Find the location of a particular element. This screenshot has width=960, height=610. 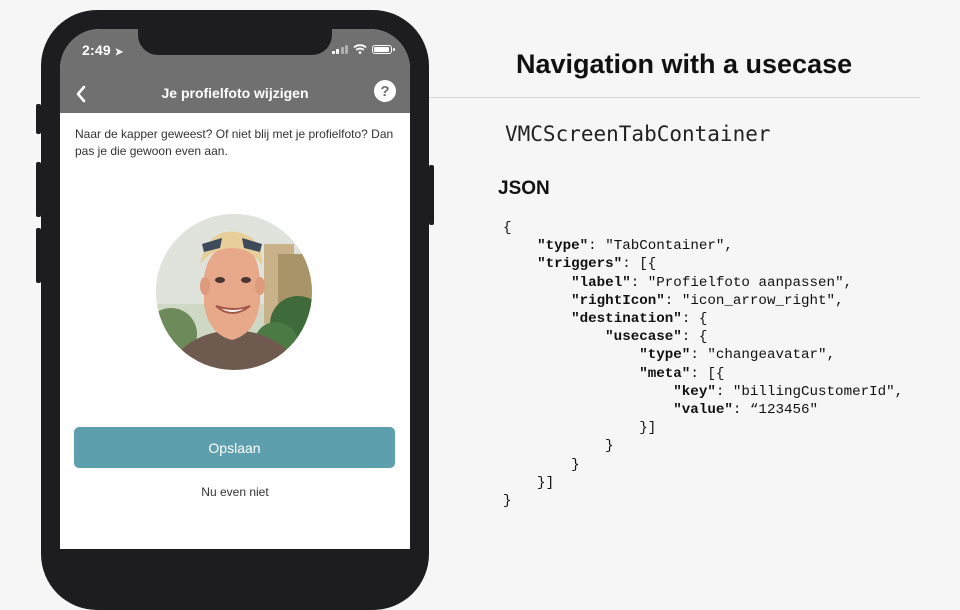

profile-photo is located at coordinates (234, 292).